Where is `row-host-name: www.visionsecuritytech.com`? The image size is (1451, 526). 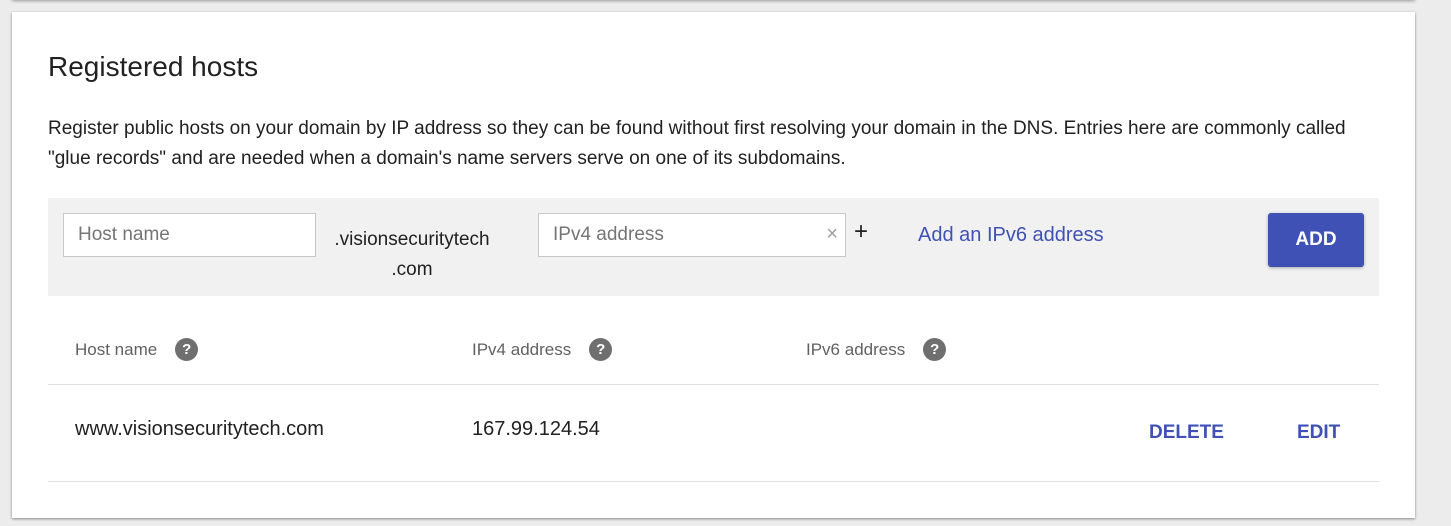 row-host-name: www.visionsecuritytech.com is located at coordinates (199, 429).